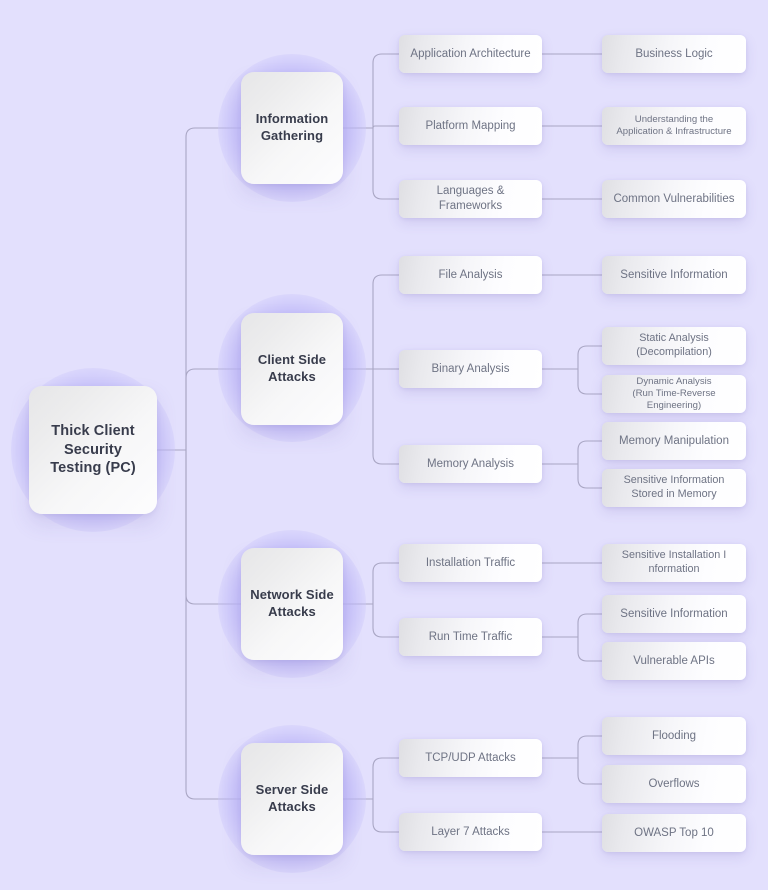 The width and height of the screenshot is (768, 890). I want to click on node-lvl4-2-1-0: Sensitive Information, so click(674, 614).